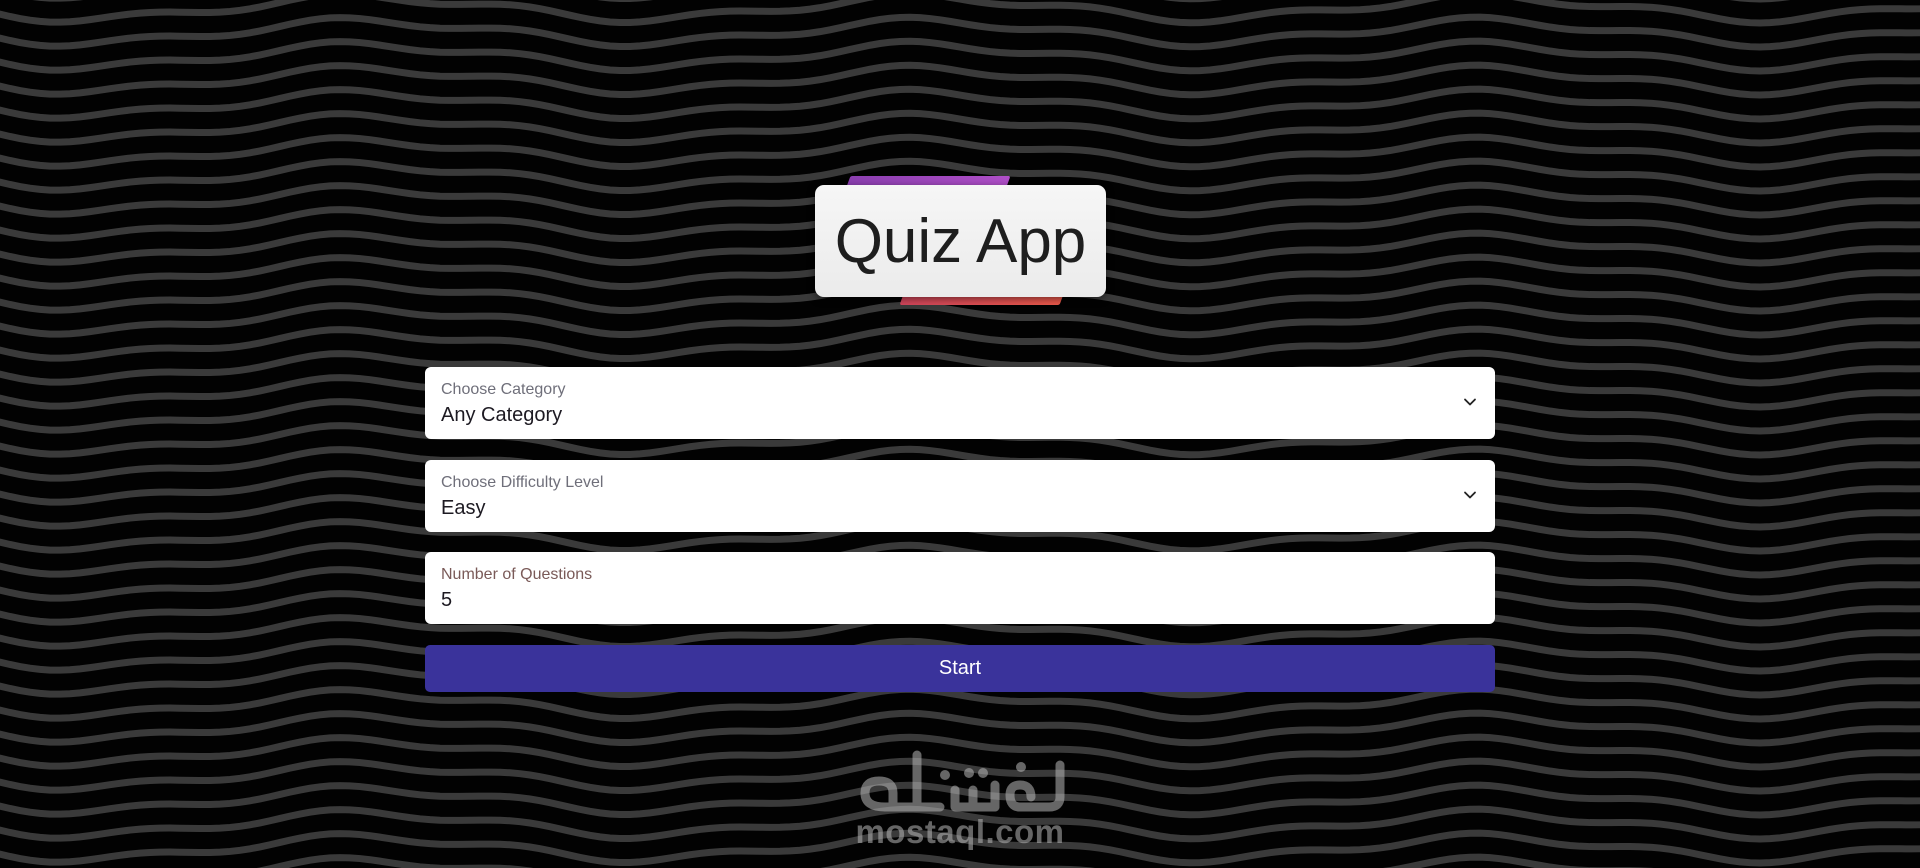  I want to click on title-card: Quiz App, so click(960, 241).